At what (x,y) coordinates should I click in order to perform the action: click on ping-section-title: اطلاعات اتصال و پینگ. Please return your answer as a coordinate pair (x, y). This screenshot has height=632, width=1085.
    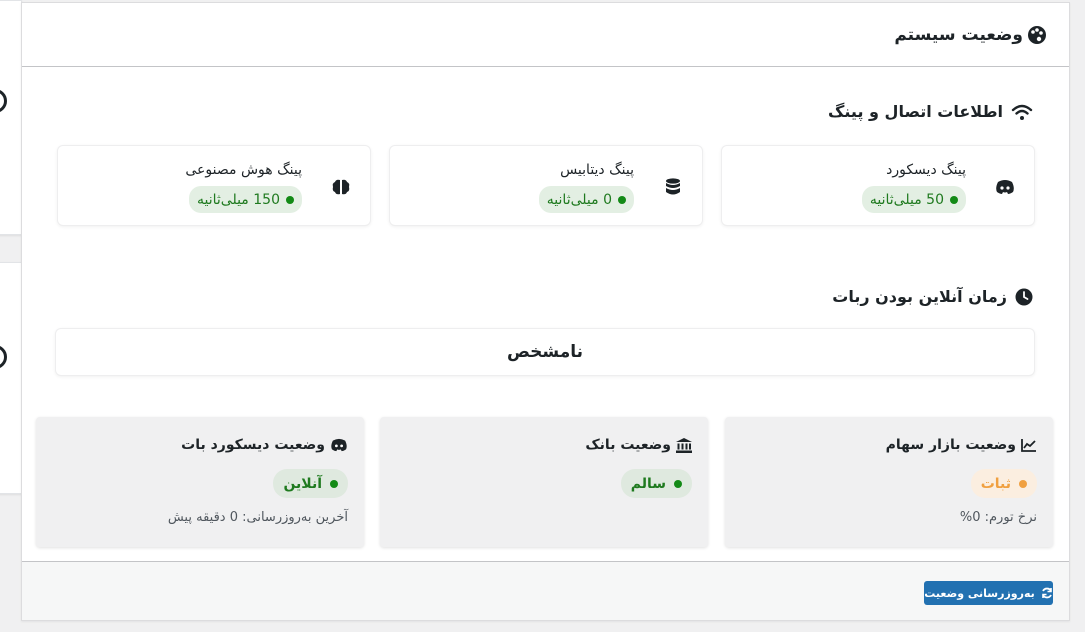
    Looking at the image, I should click on (930, 111).